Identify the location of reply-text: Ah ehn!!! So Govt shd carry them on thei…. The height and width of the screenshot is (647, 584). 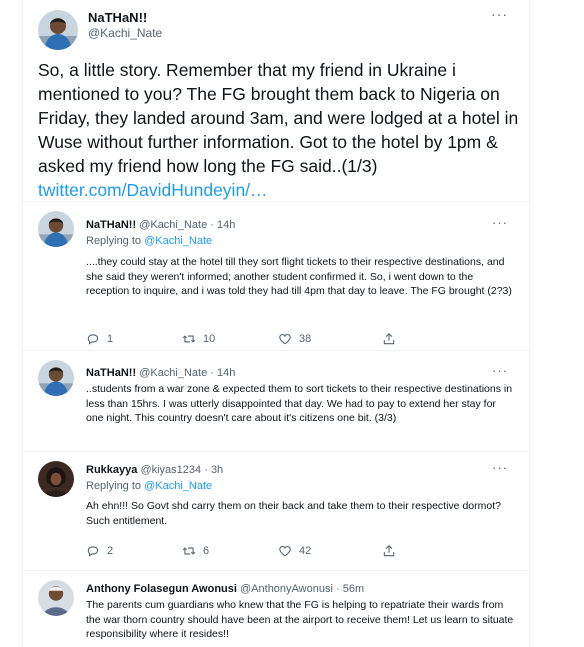
(293, 513).